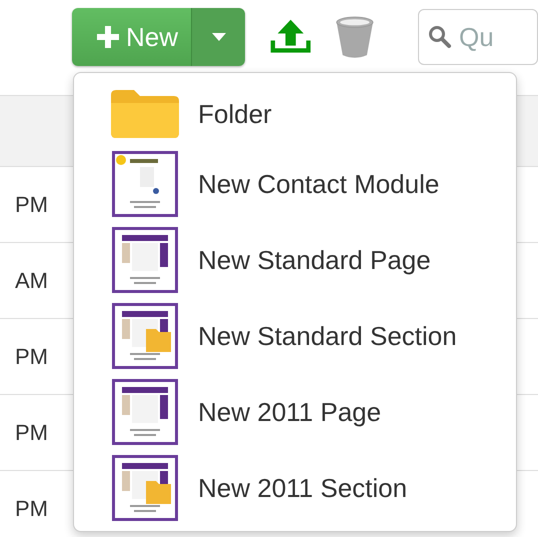 Image resolution: width=538 pixels, height=537 pixels. What do you see at coordinates (295, 260) in the screenshot?
I see `menu-item: New Standard Page` at bounding box center [295, 260].